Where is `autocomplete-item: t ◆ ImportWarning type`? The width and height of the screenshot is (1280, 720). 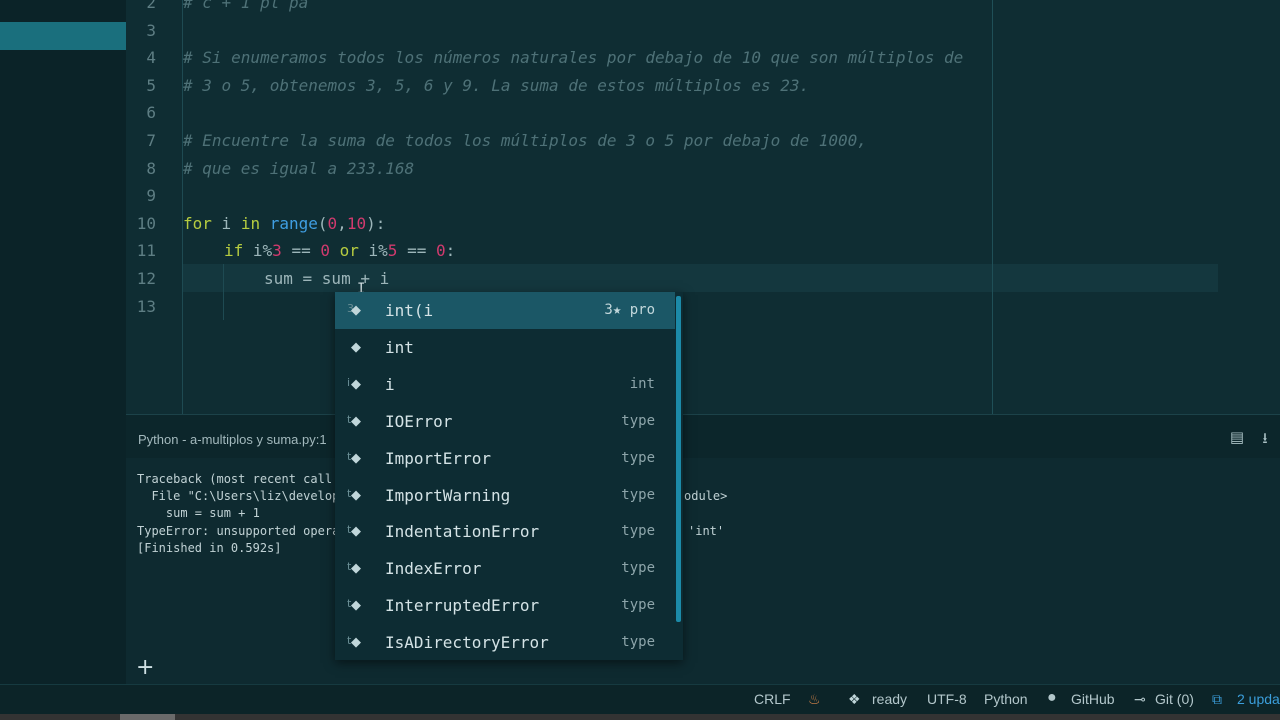
autocomplete-item: t ◆ ImportWarning type is located at coordinates (505, 495).